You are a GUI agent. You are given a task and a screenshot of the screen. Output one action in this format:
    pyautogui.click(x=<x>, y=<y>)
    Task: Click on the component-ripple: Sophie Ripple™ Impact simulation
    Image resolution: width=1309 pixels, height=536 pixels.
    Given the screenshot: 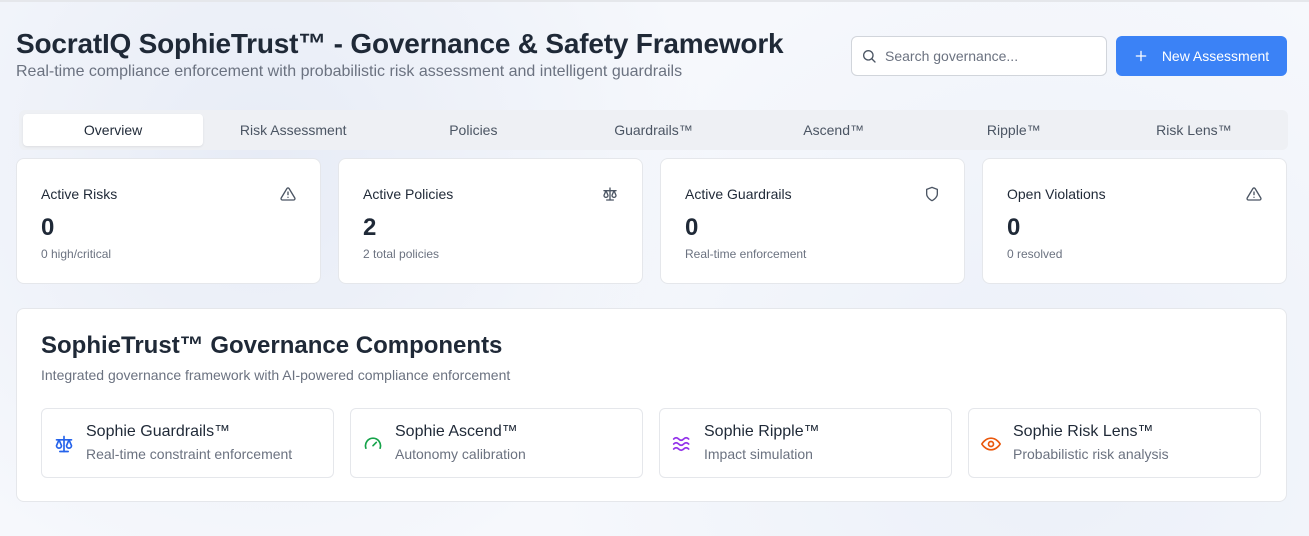 What is the action you would take?
    pyautogui.click(x=805, y=443)
    